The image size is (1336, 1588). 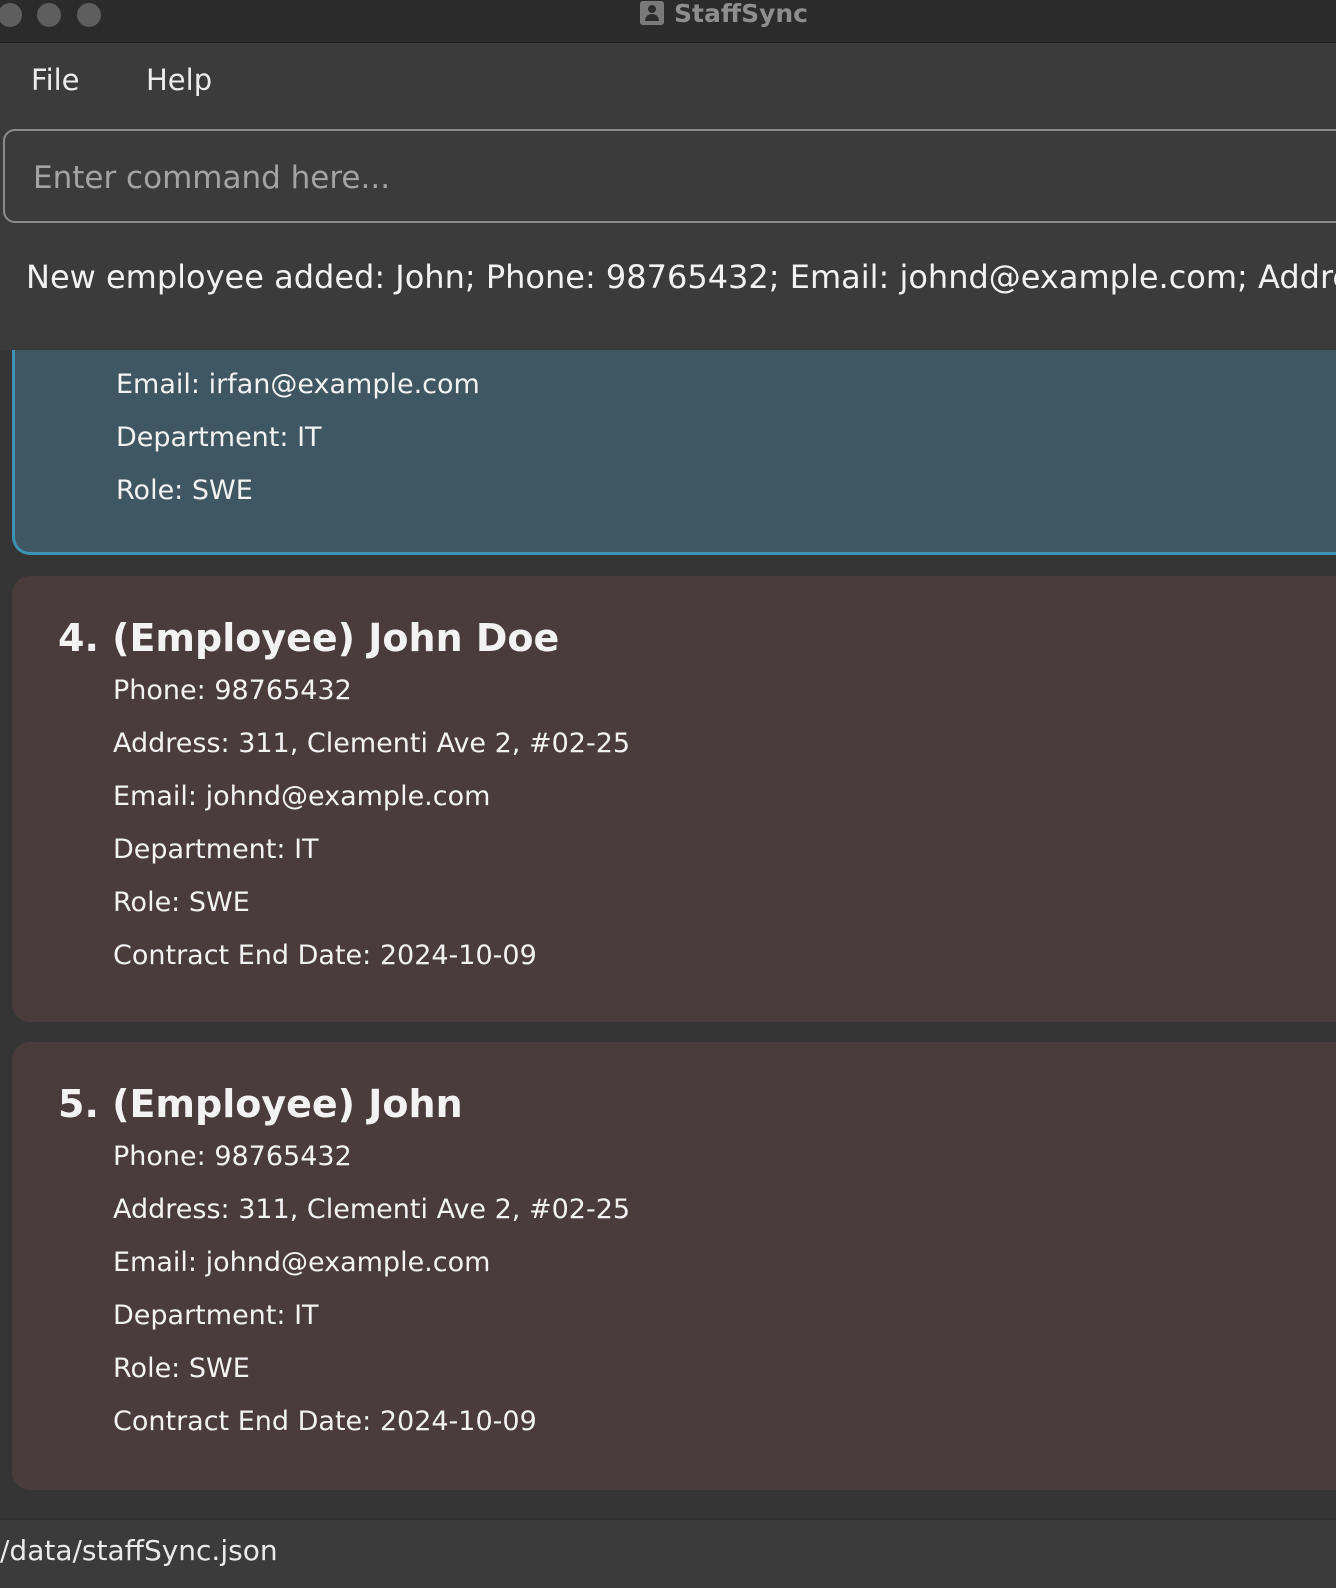 What do you see at coordinates (139, 1550) in the screenshot?
I see `save-file-path: /data/staffSync.json` at bounding box center [139, 1550].